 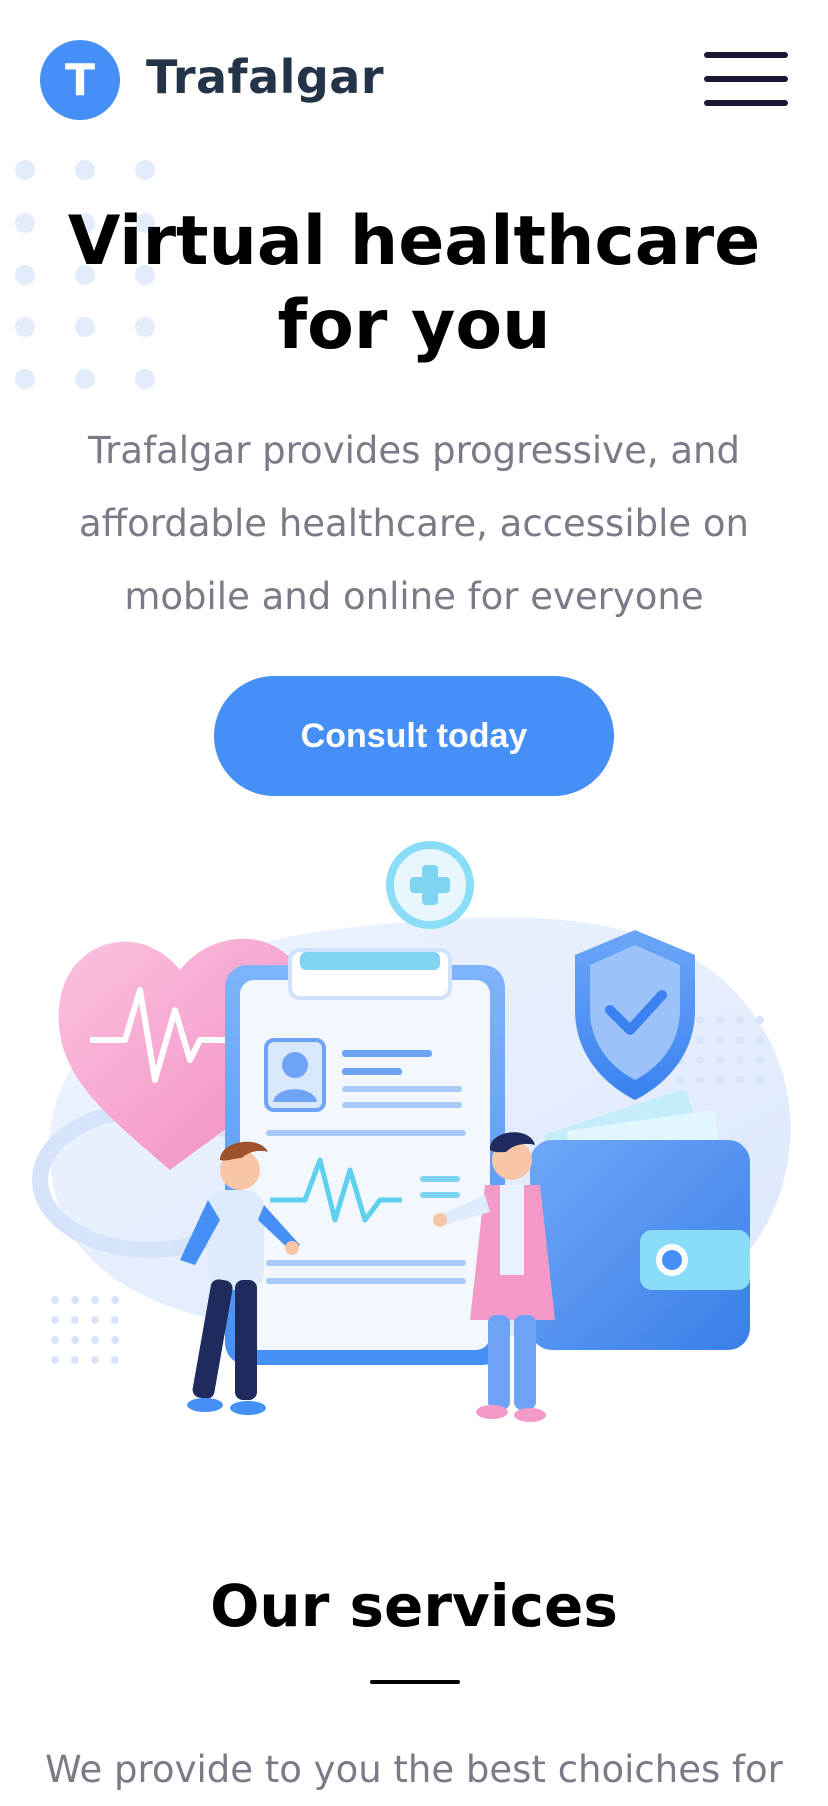 What do you see at coordinates (265, 77) in the screenshot?
I see `brand-name: Trafalgar` at bounding box center [265, 77].